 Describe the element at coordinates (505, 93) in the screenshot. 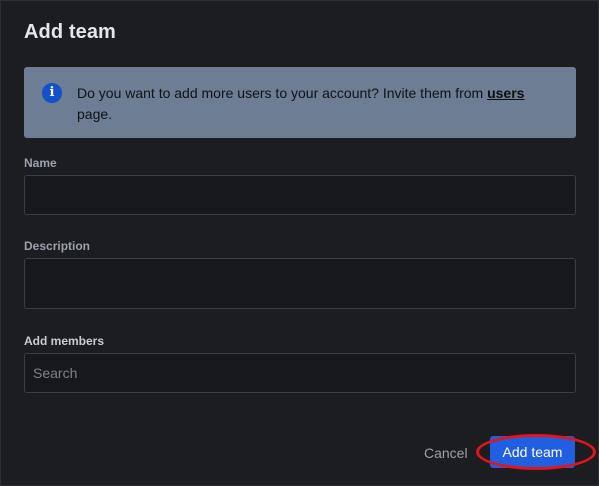

I see `users-page-link: users` at that location.